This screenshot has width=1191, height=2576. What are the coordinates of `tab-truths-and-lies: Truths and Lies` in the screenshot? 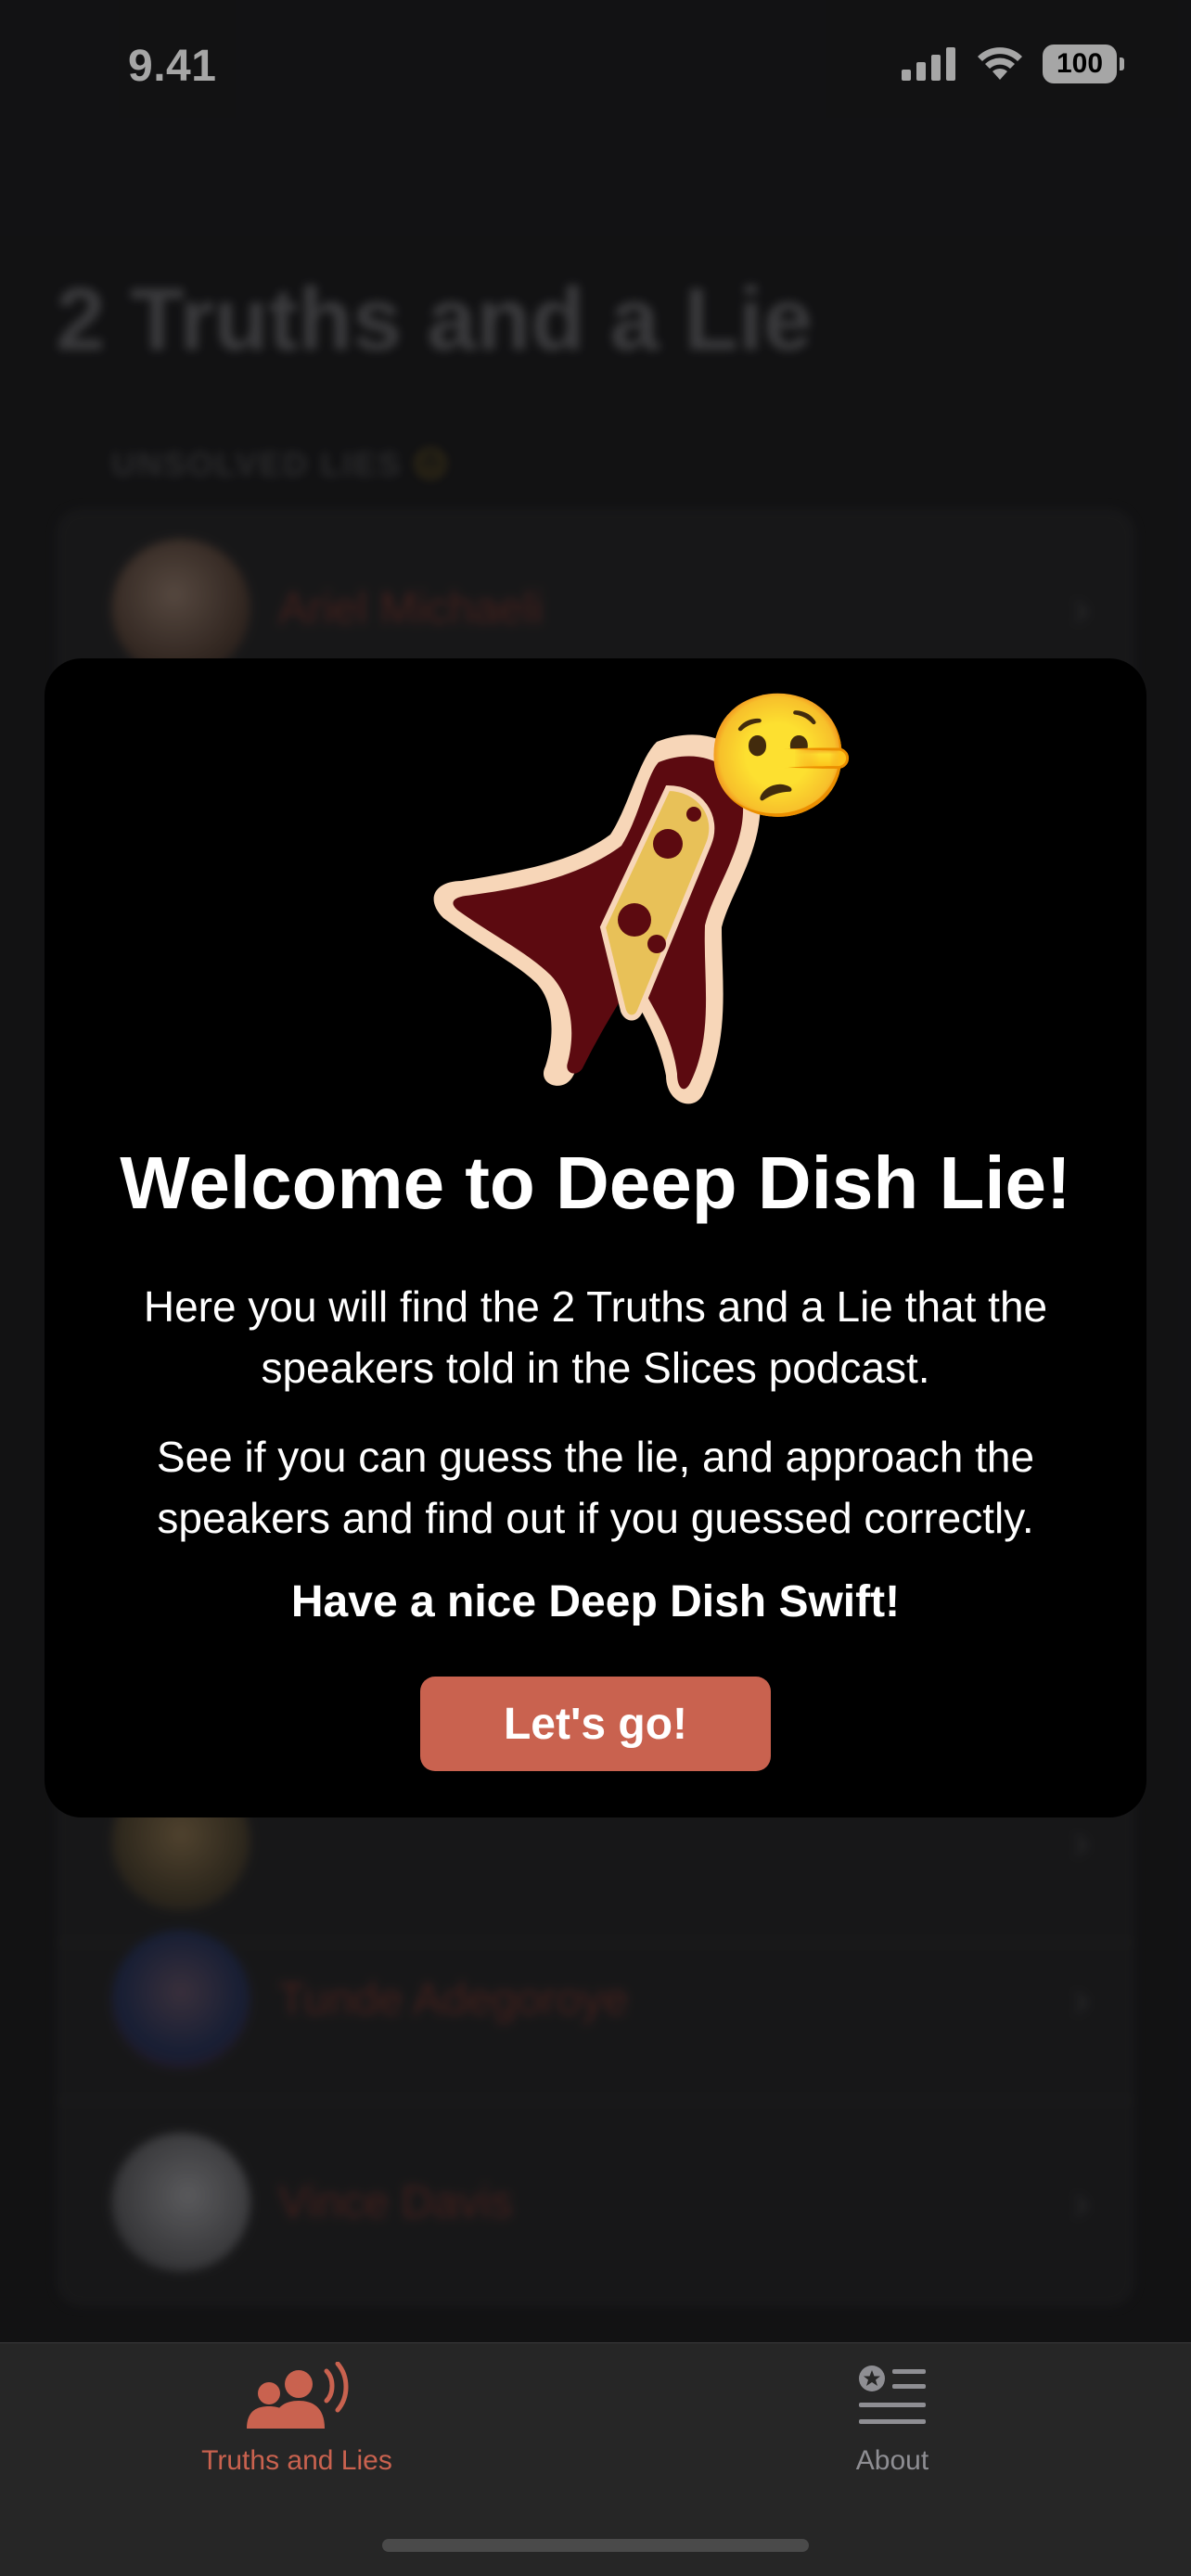 It's located at (297, 2432).